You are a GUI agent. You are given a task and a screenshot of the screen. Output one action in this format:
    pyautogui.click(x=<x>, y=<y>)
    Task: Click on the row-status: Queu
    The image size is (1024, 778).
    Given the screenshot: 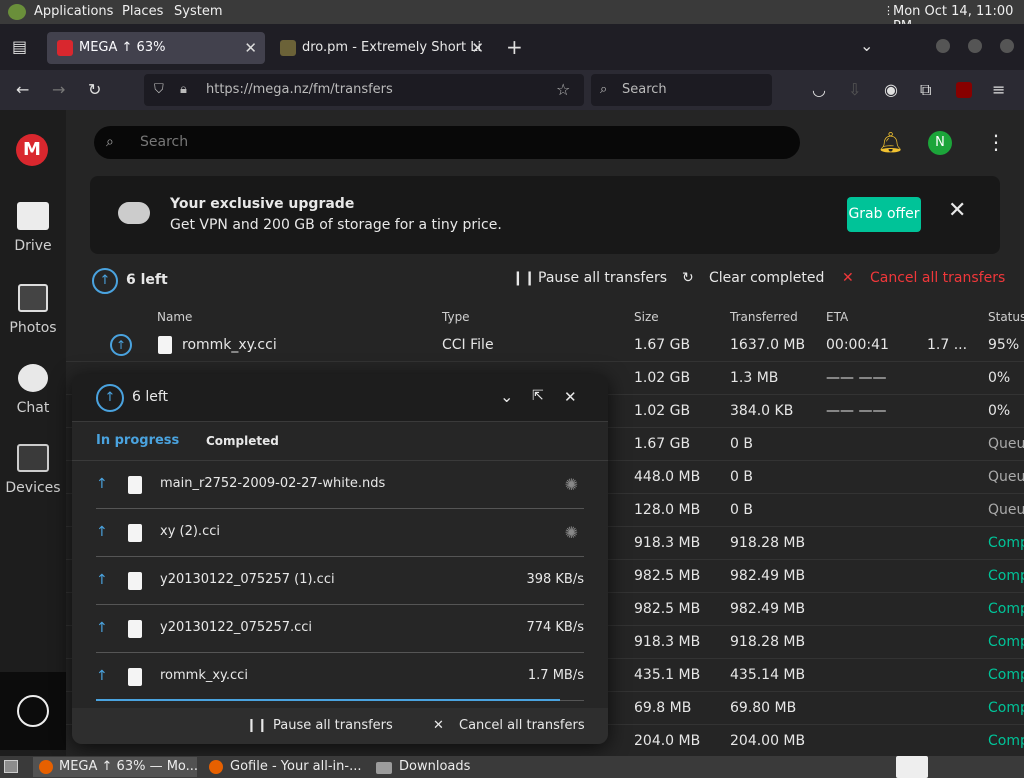 What is the action you would take?
    pyautogui.click(x=1006, y=444)
    